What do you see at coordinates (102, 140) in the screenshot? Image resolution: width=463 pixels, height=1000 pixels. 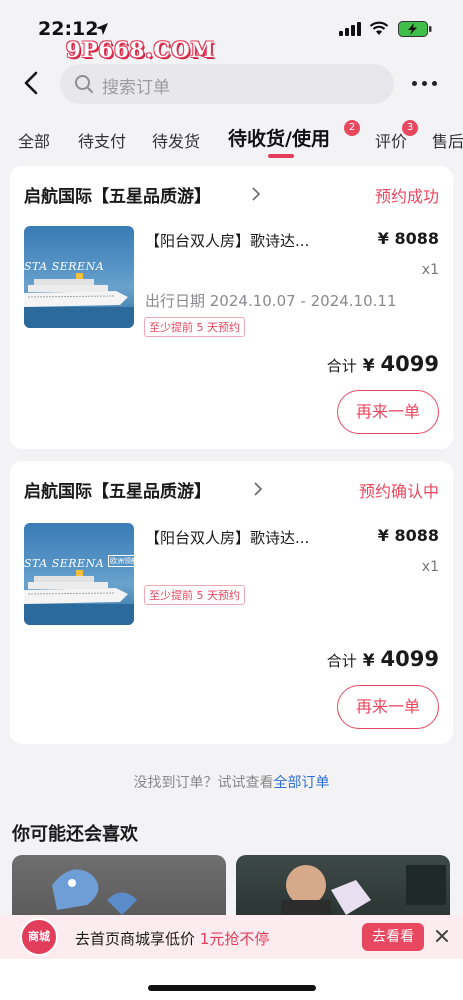 I see `tab-pending-payment: 待支付` at bounding box center [102, 140].